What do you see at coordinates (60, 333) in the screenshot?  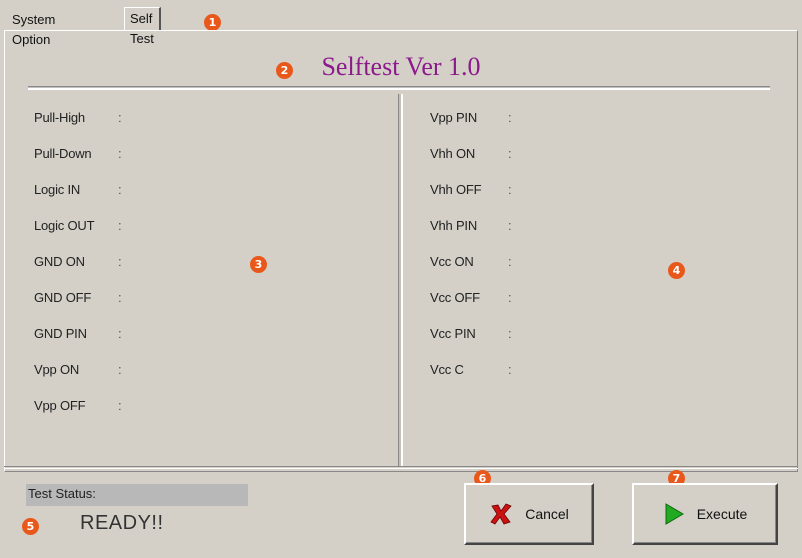 I see `result-label: GND PIN` at bounding box center [60, 333].